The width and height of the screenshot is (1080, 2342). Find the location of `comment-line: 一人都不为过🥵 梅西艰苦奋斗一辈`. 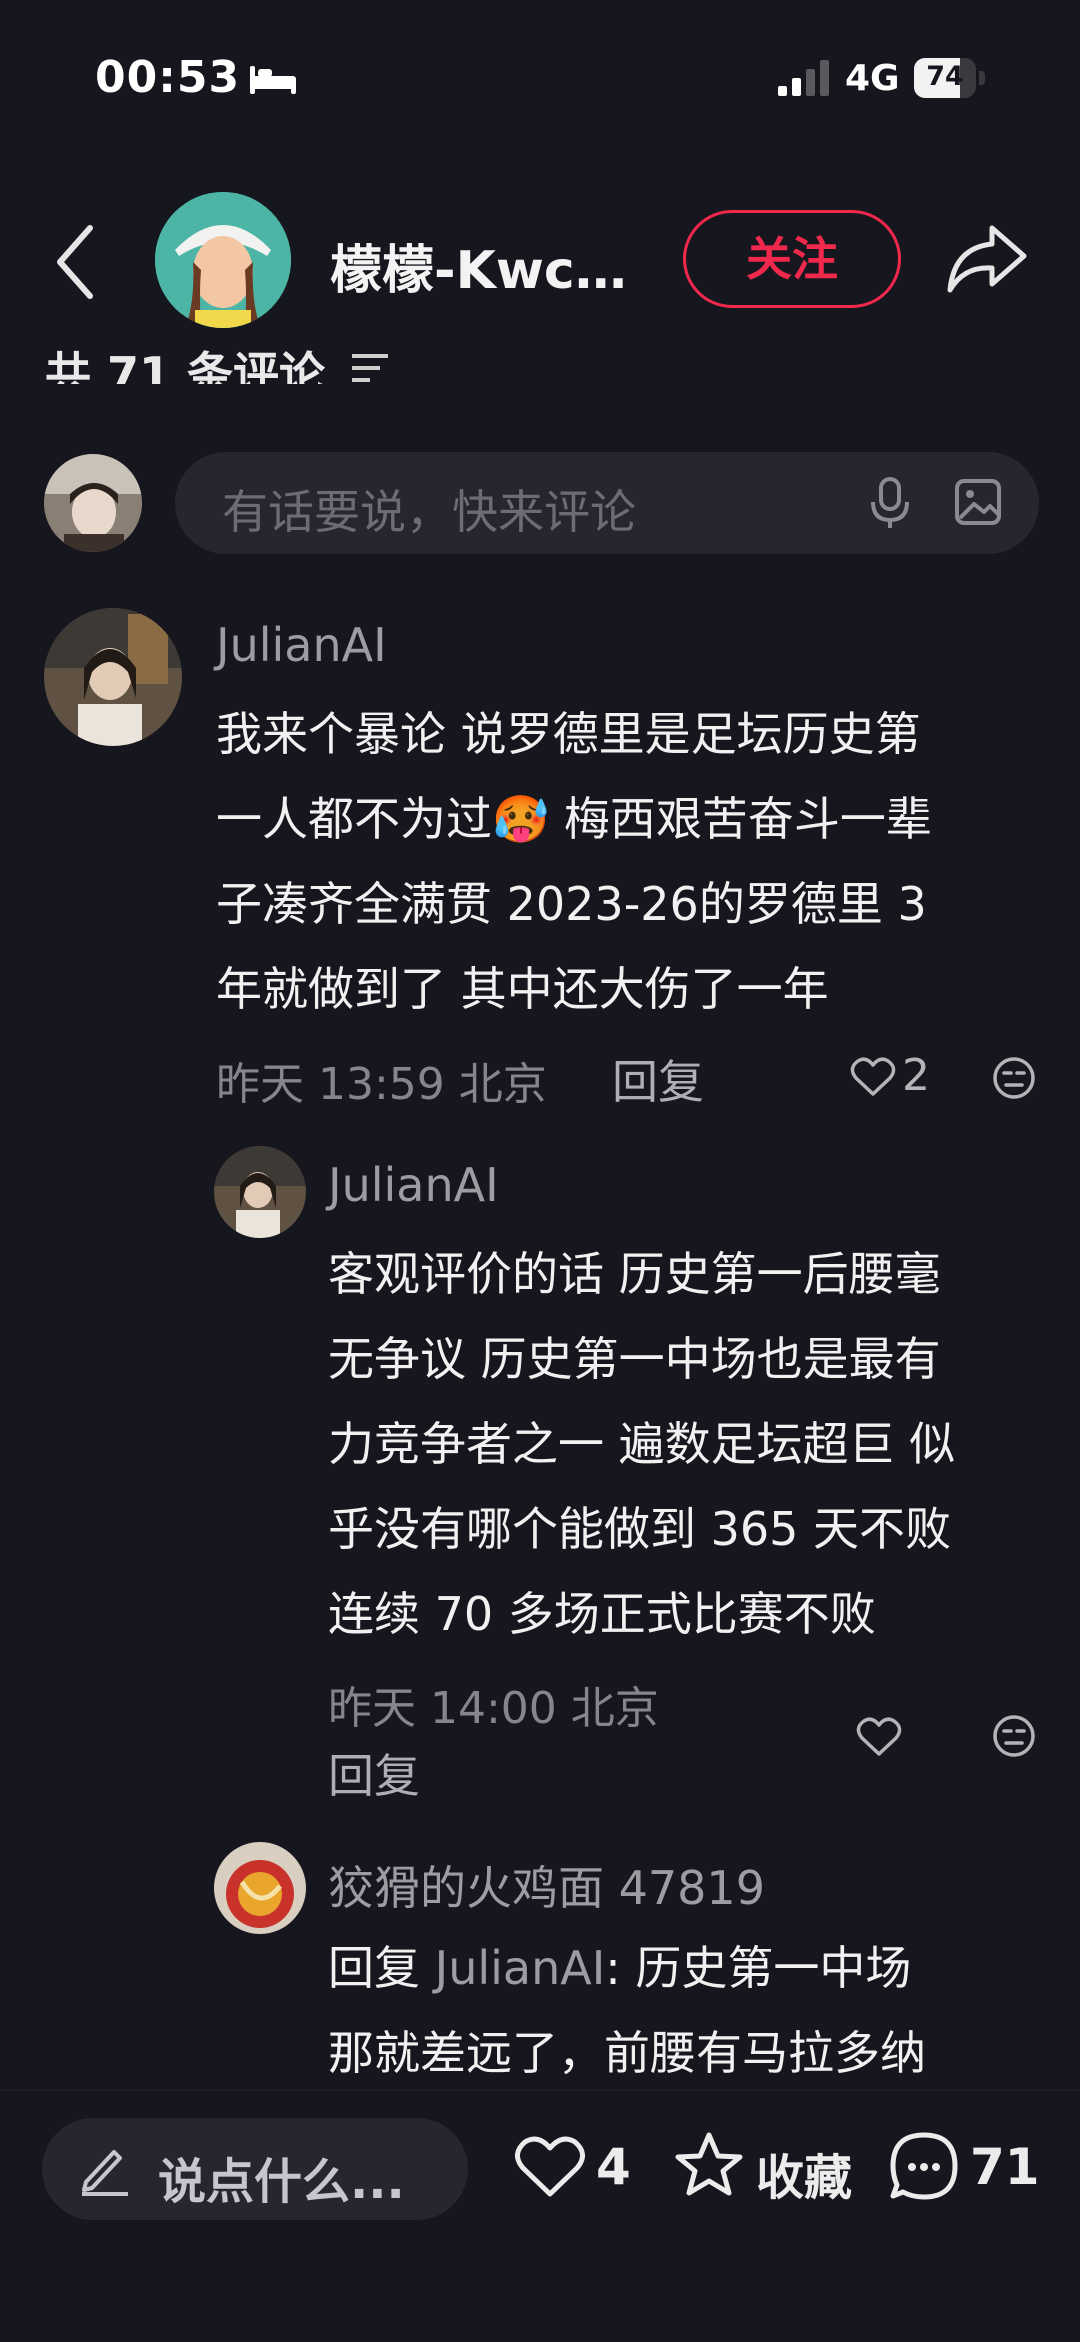

comment-line: 一人都不为过🥵 梅西艰苦奋斗一辈 is located at coordinates (574, 819).